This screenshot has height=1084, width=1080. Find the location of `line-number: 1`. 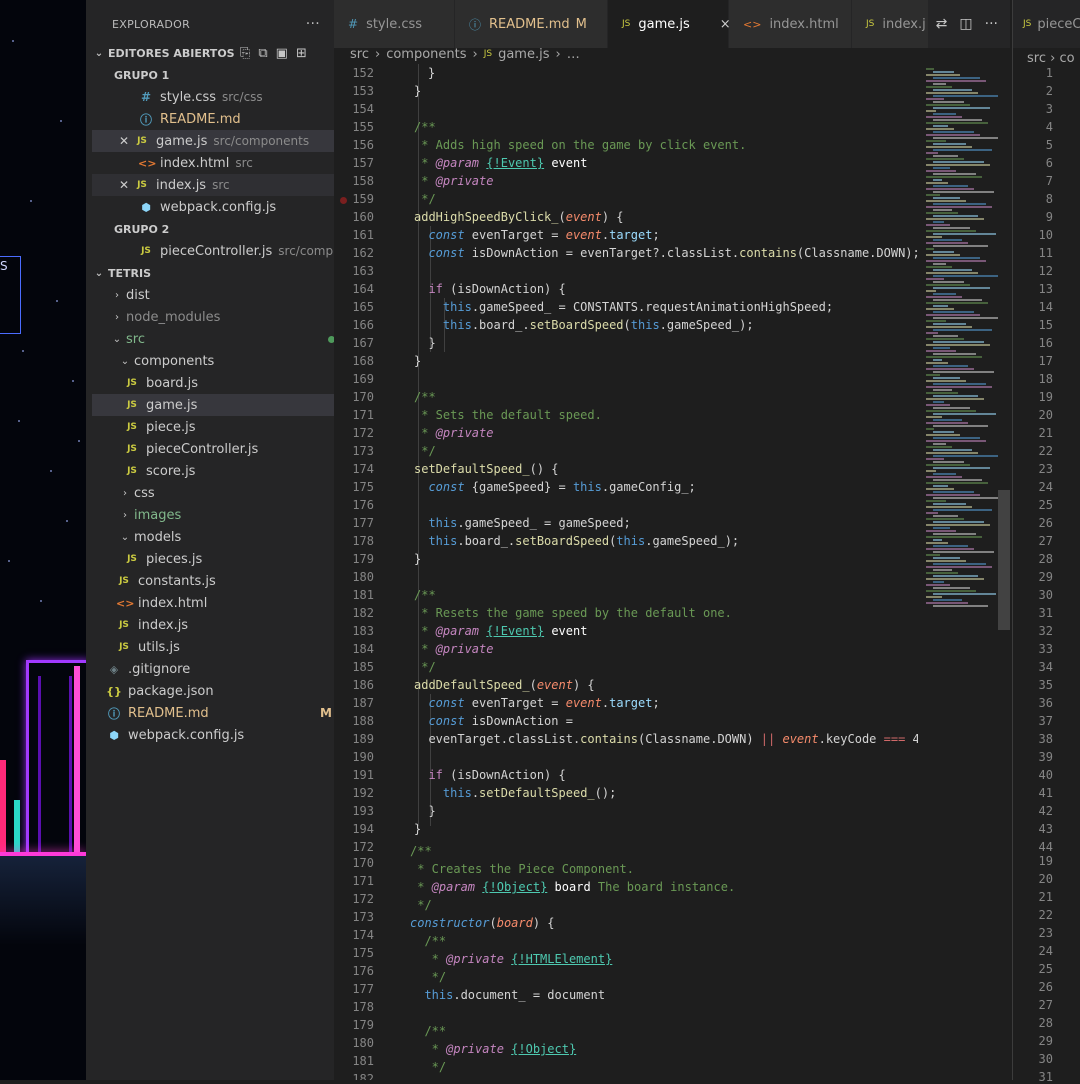

line-number: 1 is located at coordinates (1049, 73).